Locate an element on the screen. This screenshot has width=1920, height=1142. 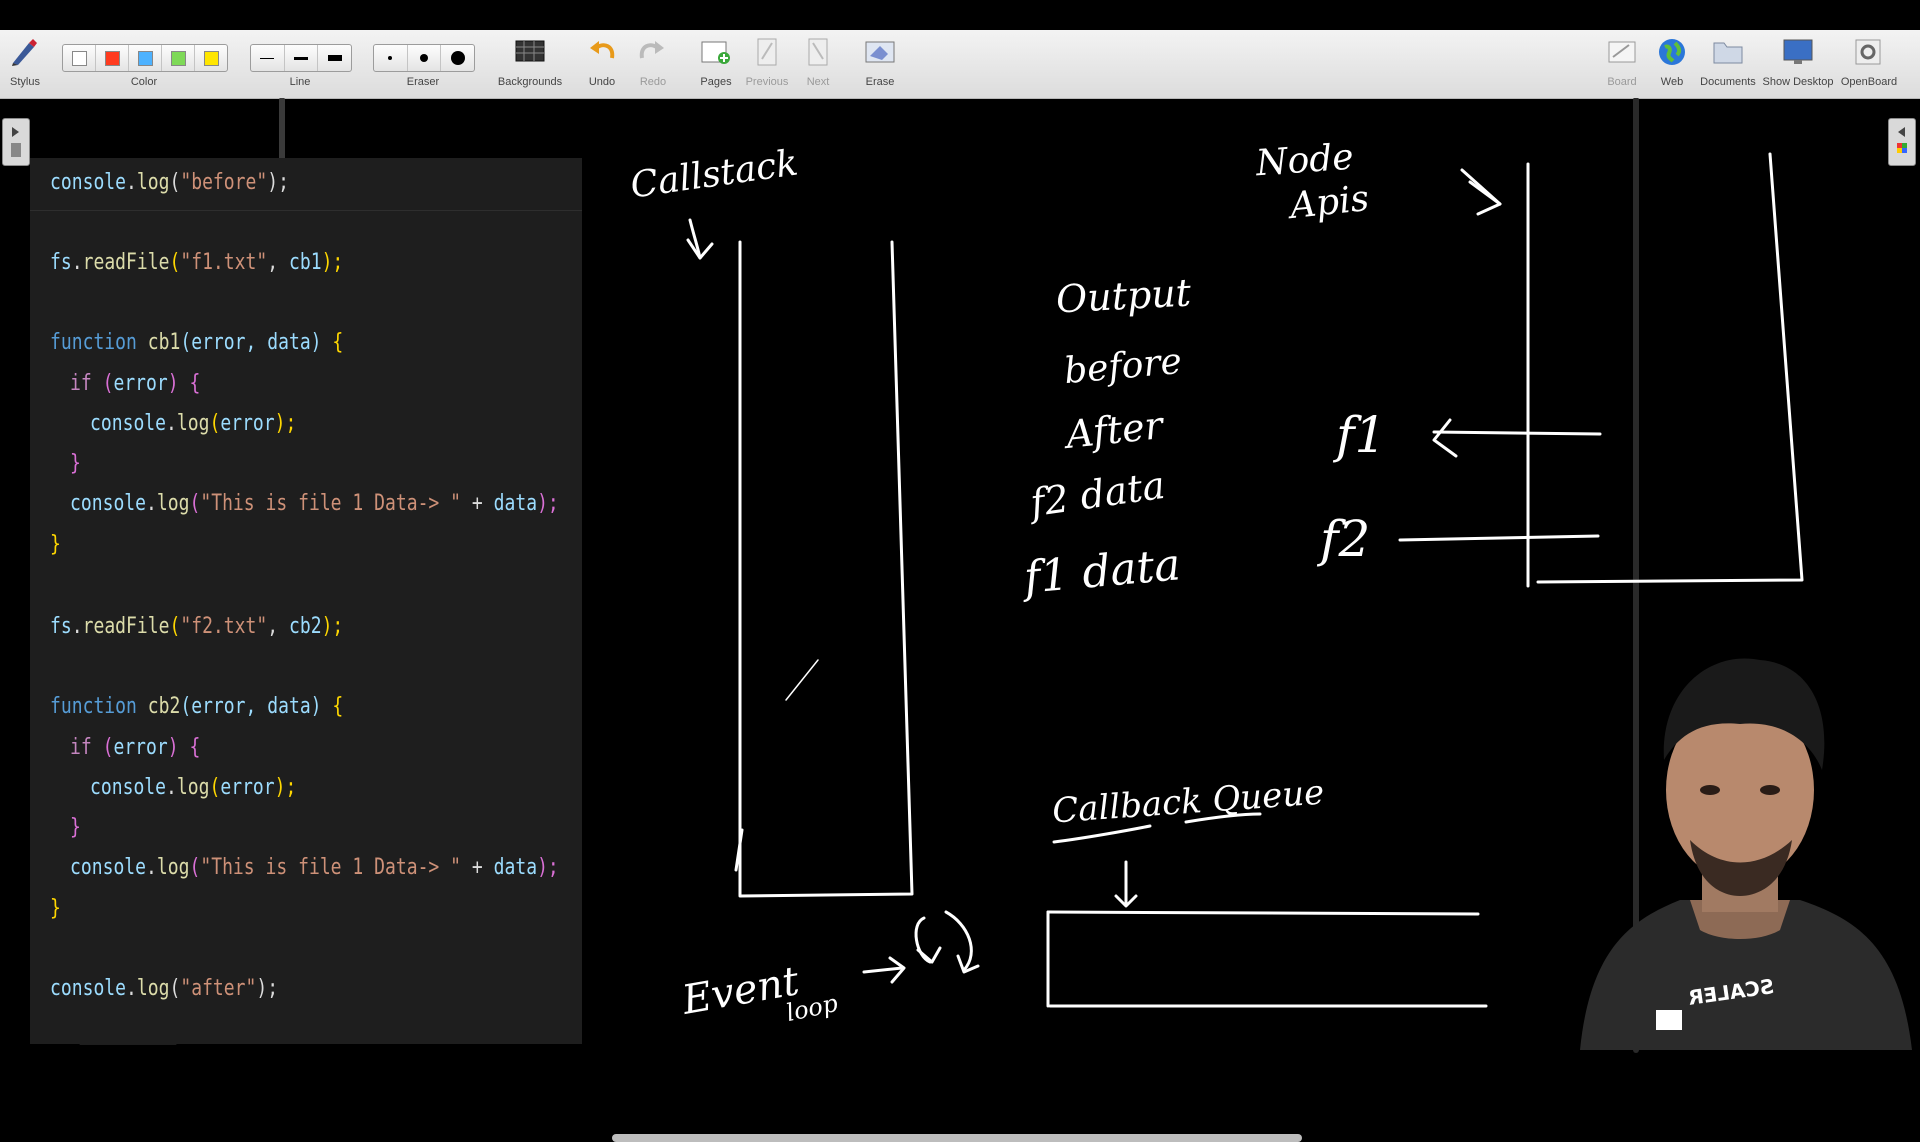
node-api-f2-label: f2 is located at coordinates (1345, 539).